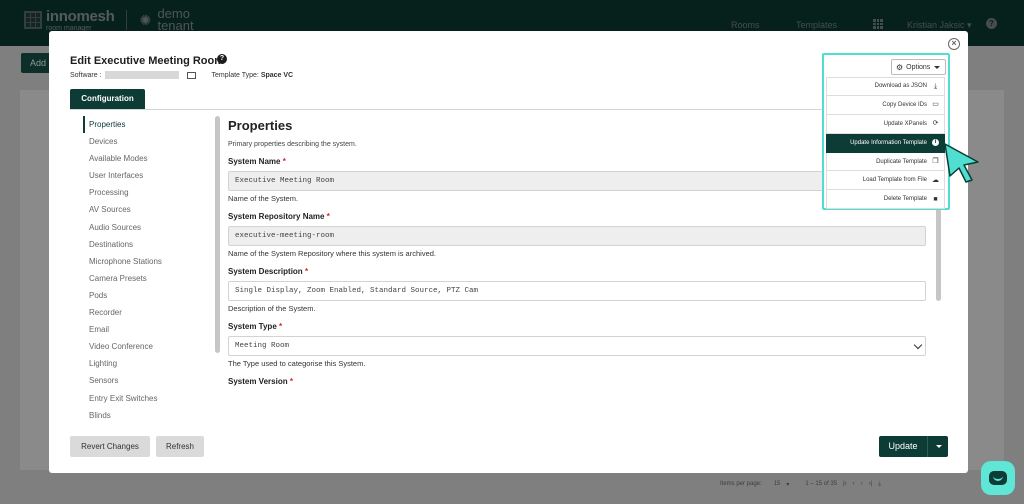 Image resolution: width=1024 pixels, height=504 pixels. Describe the element at coordinates (509, 109) in the screenshot. I see `tab-divider` at that location.